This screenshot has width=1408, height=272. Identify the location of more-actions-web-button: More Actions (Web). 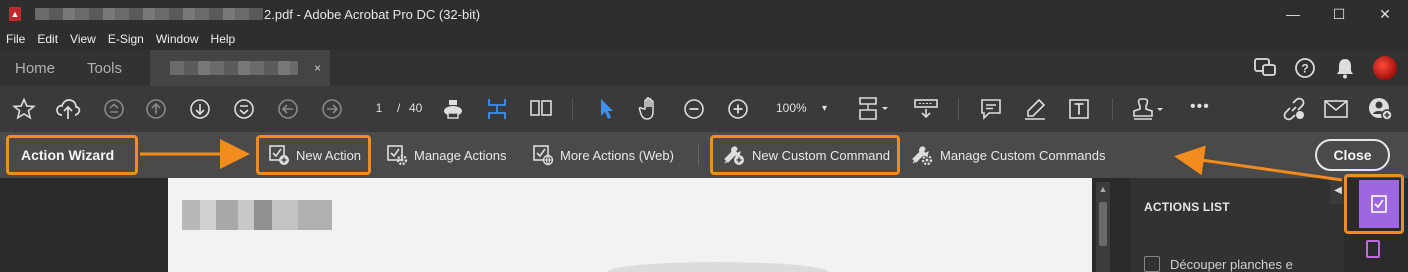
(603, 155).